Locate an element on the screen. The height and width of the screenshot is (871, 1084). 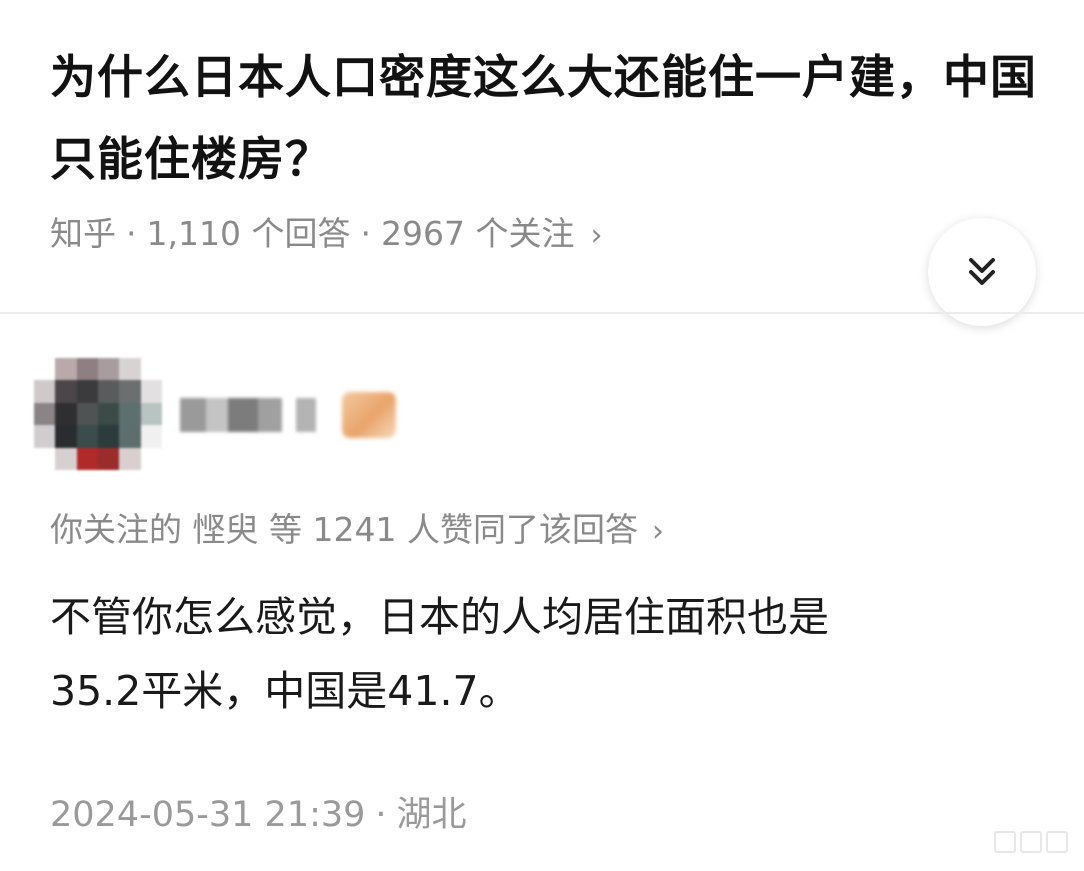
upvote-friend: 悭臾 is located at coordinates (226, 529).